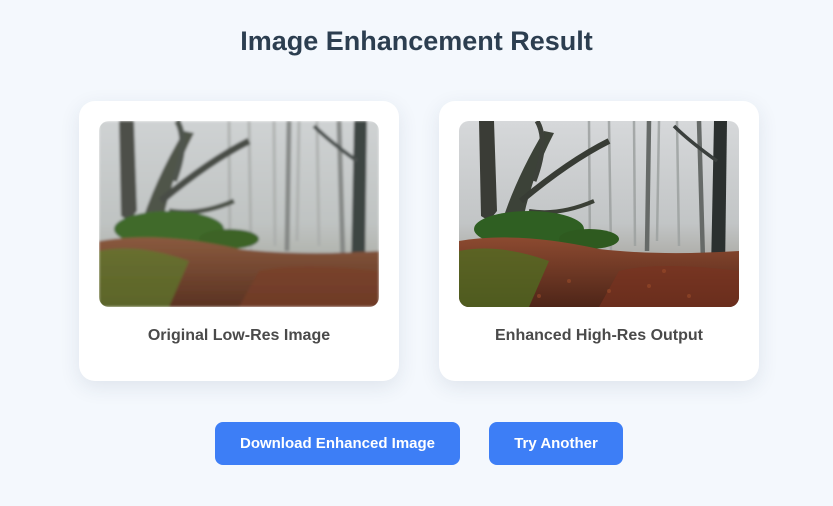 The image size is (833, 506). What do you see at coordinates (599, 214) in the screenshot?
I see `enhanced-image` at bounding box center [599, 214].